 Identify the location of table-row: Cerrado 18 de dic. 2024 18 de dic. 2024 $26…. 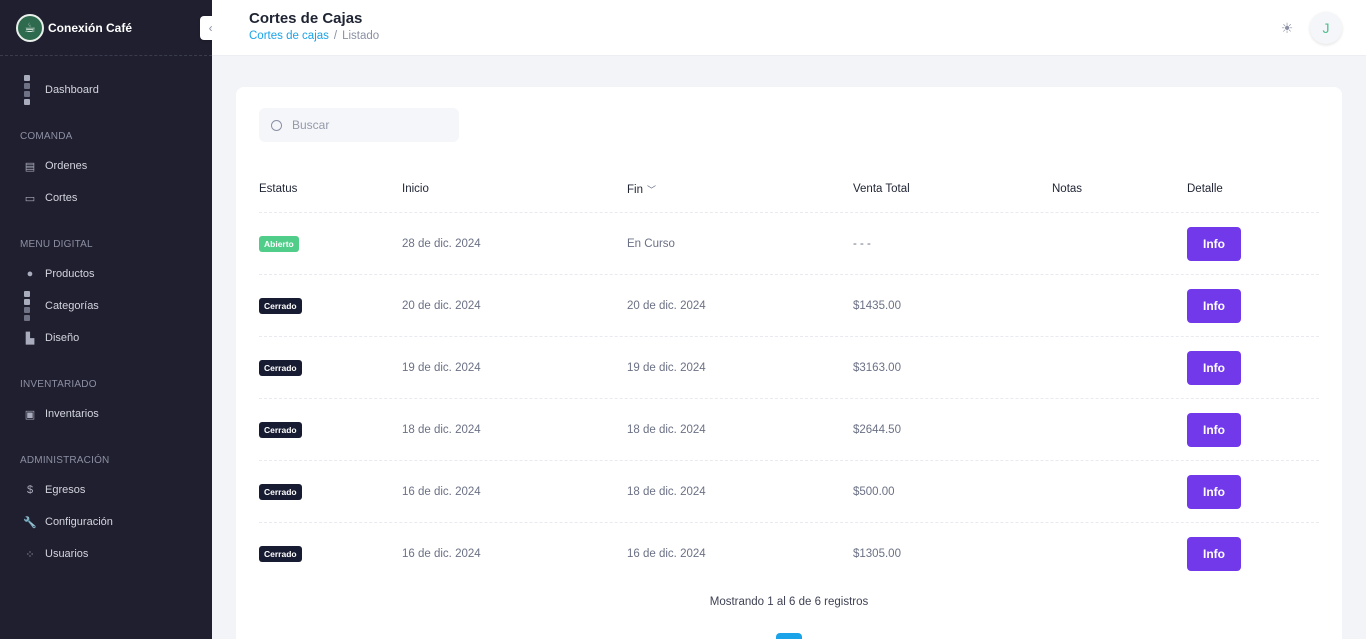
(789, 429).